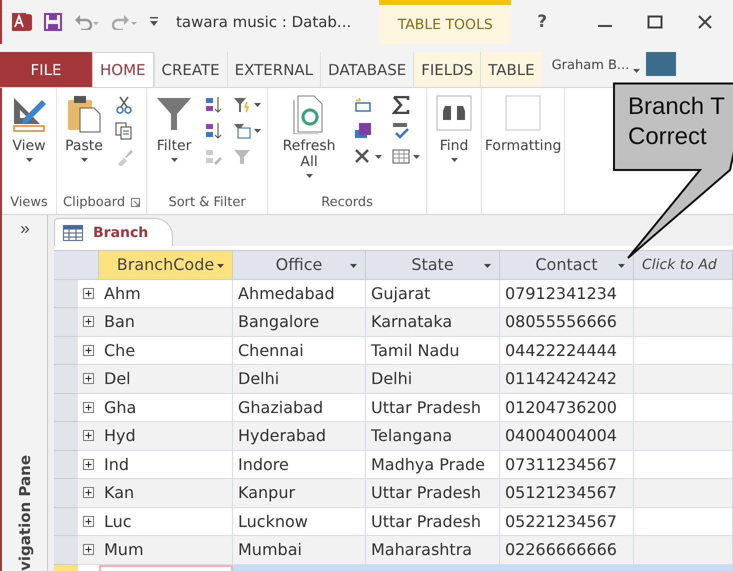 The image size is (733, 571). I want to click on ribbon-tab: FILE, so click(46, 69).